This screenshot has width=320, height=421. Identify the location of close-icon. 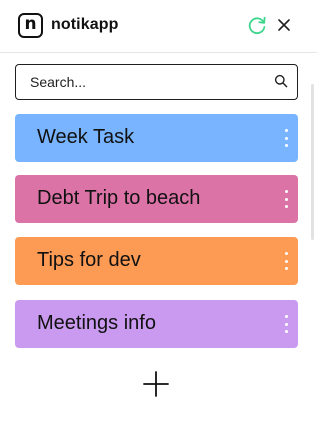
(284, 25).